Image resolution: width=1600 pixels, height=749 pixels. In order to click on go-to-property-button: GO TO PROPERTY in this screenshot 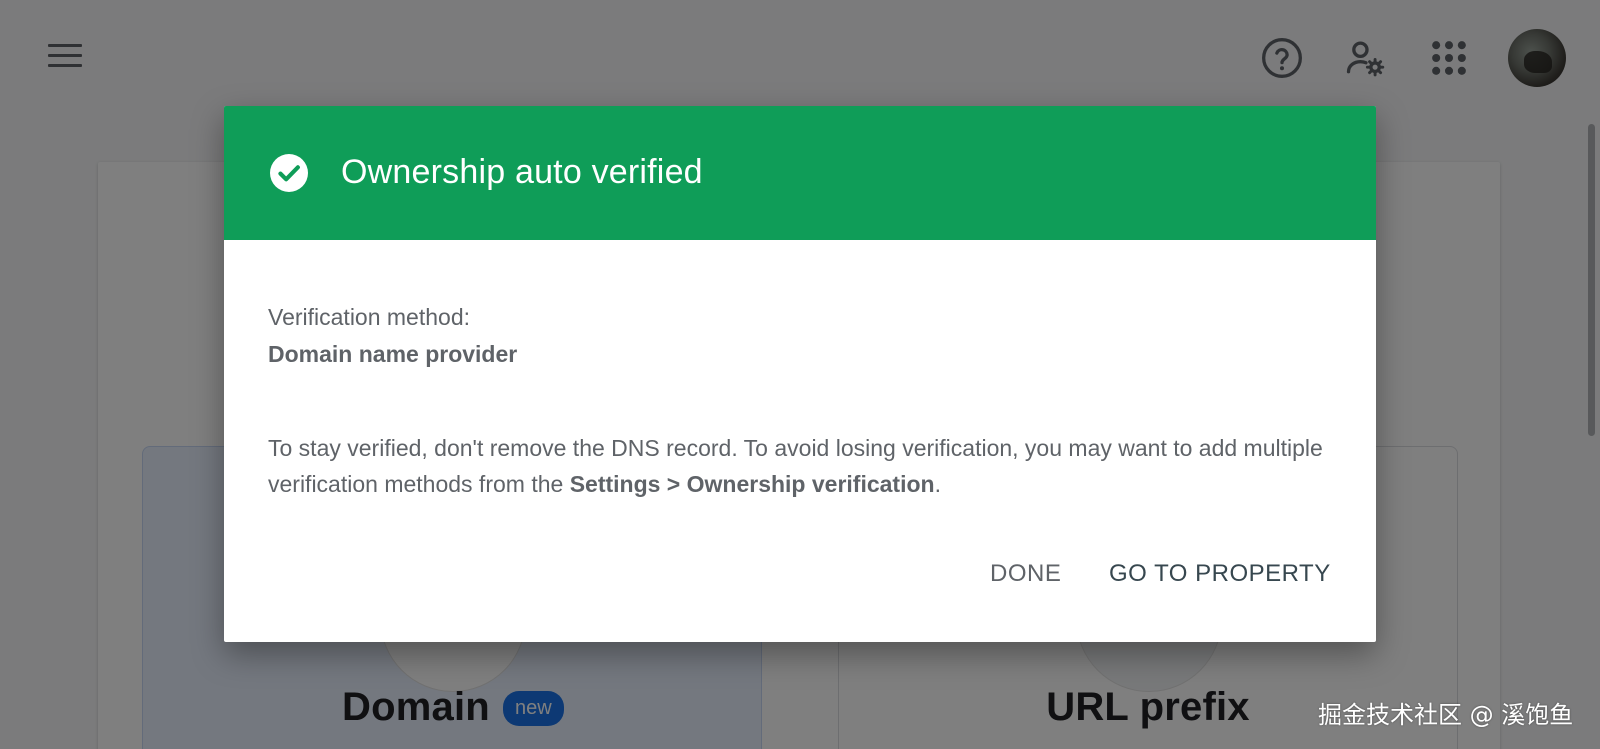, I will do `click(1220, 574)`.